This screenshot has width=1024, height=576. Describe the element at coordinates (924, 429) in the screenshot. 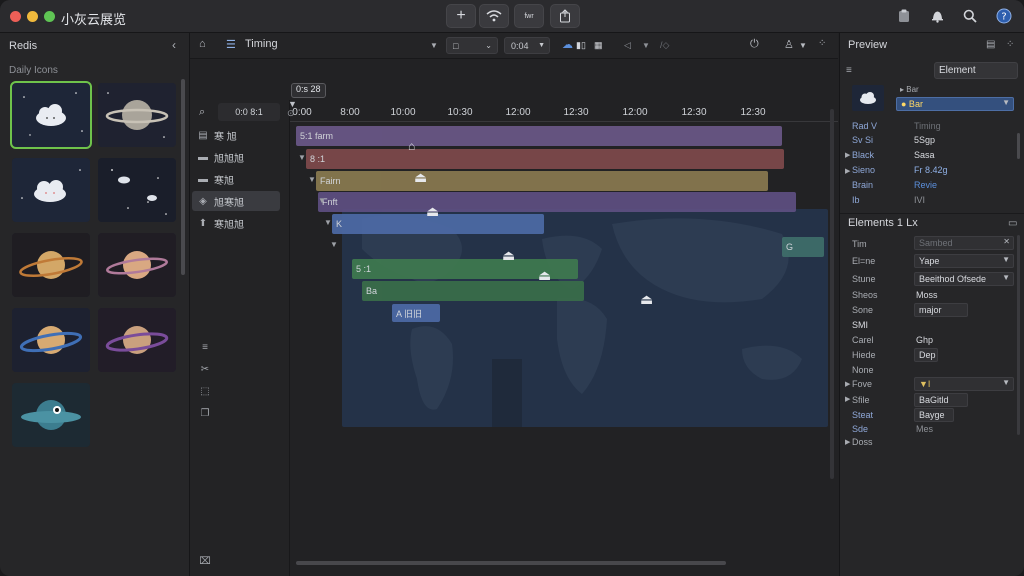

I see `property-value: Mes` at that location.